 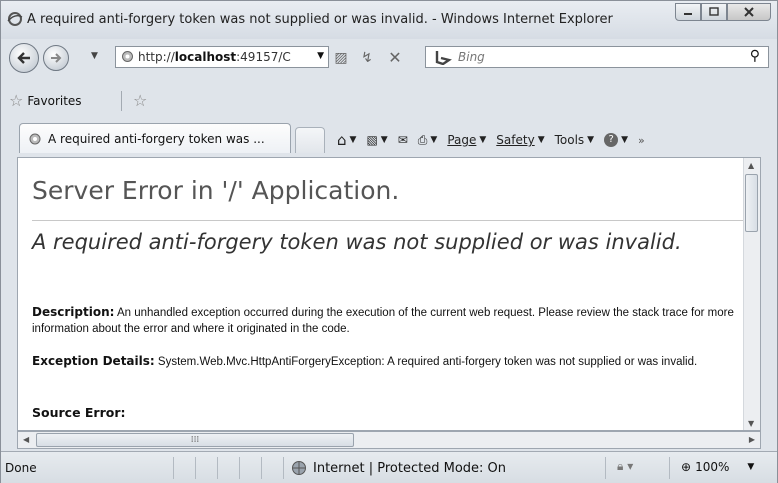 What do you see at coordinates (755, 56) in the screenshot?
I see `search-icon: ⚲` at bounding box center [755, 56].